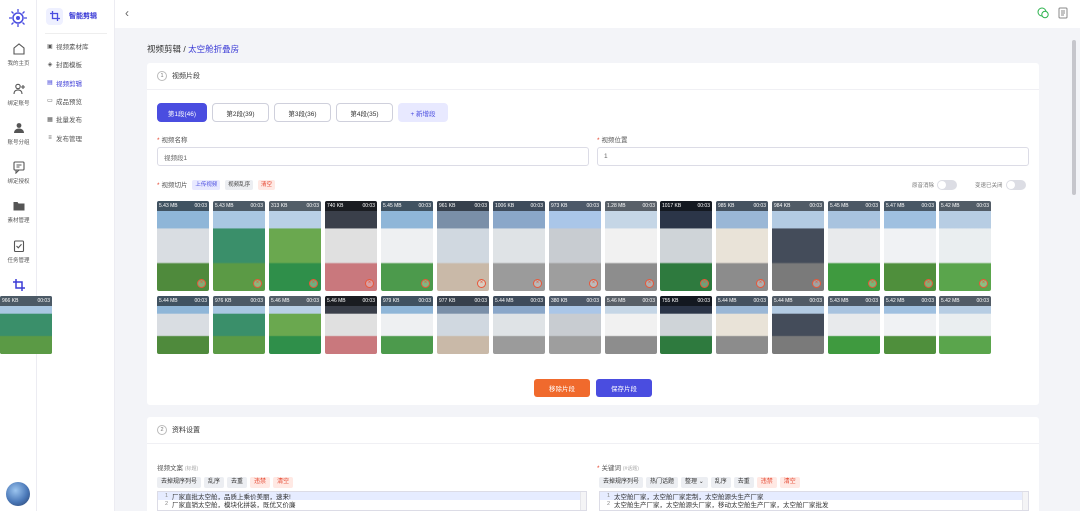 This screenshot has height=511, width=1080. I want to click on breadcrumb-parent: 视频剪辑, so click(164, 49).